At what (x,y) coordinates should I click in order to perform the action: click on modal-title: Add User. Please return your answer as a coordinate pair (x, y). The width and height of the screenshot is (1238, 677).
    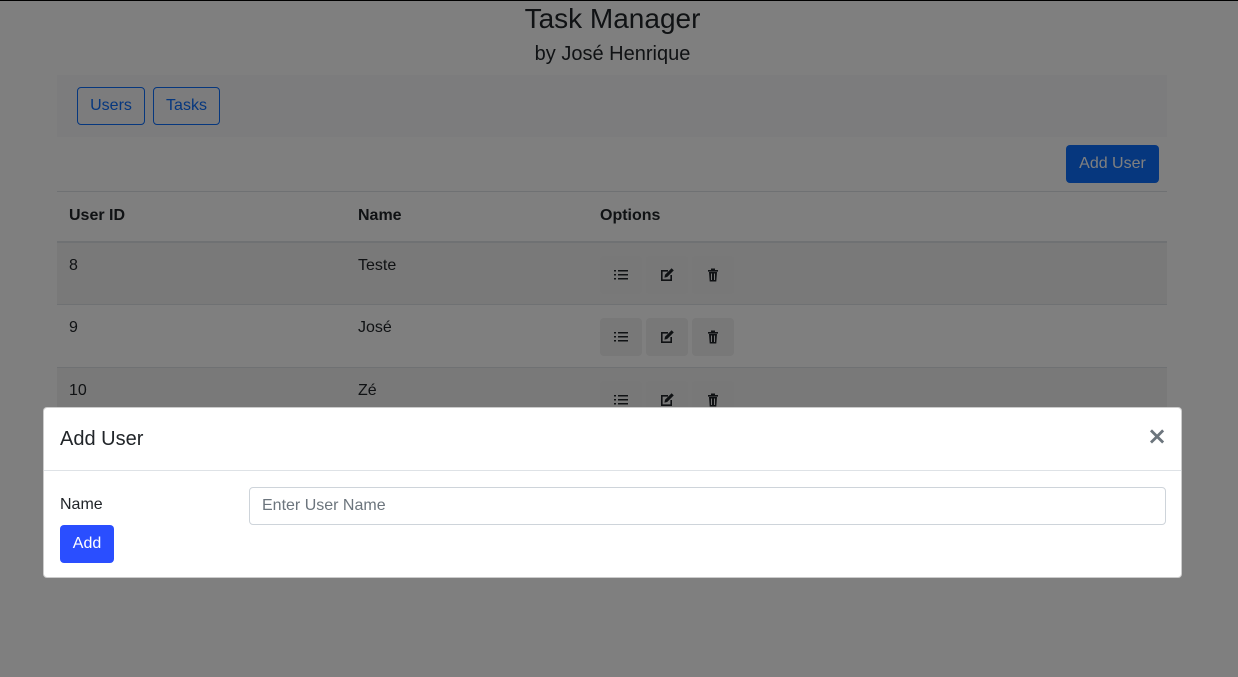
    Looking at the image, I should click on (102, 439).